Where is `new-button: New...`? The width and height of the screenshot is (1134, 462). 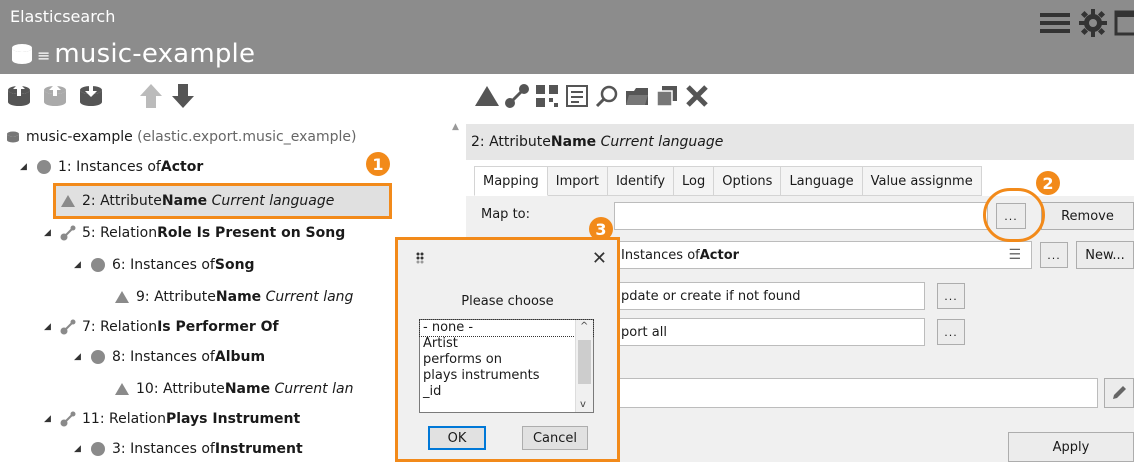
new-button: New... is located at coordinates (1105, 255).